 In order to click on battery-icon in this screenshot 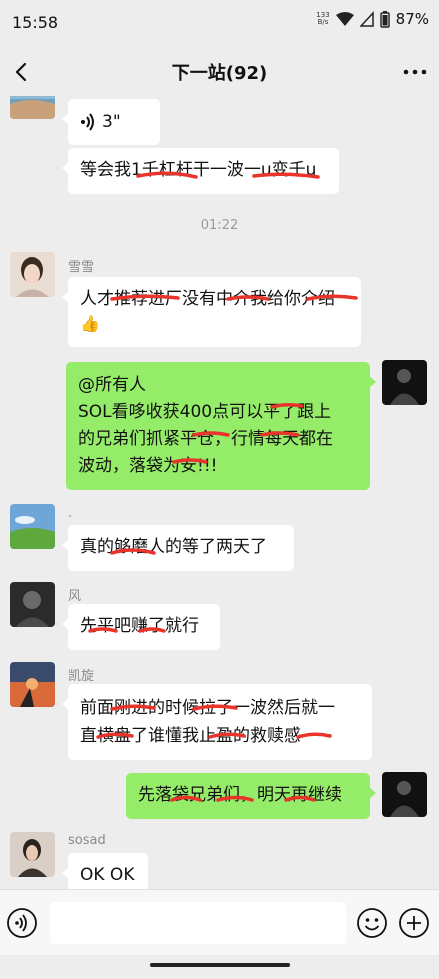, I will do `click(384, 19)`.